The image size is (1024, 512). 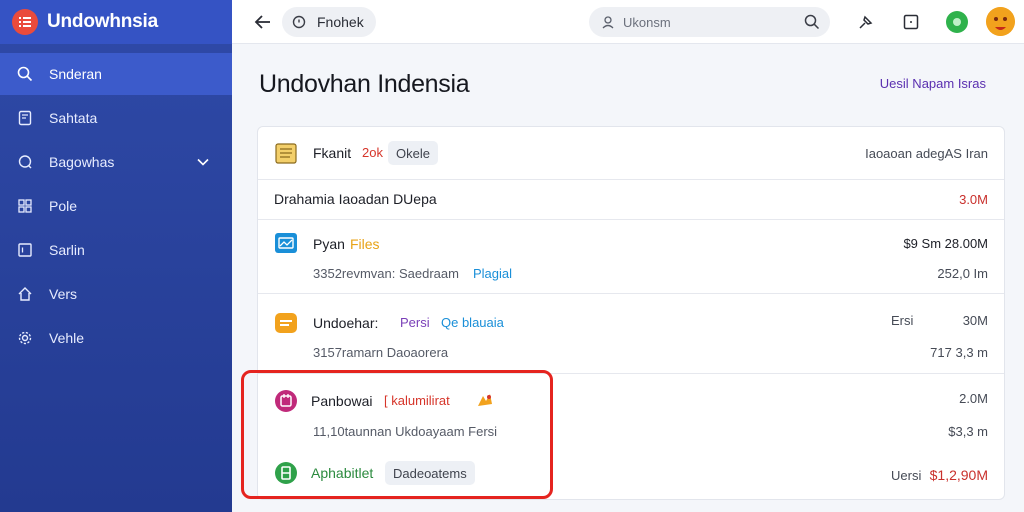 What do you see at coordinates (413, 153) in the screenshot?
I see `status-badge: Okele` at bounding box center [413, 153].